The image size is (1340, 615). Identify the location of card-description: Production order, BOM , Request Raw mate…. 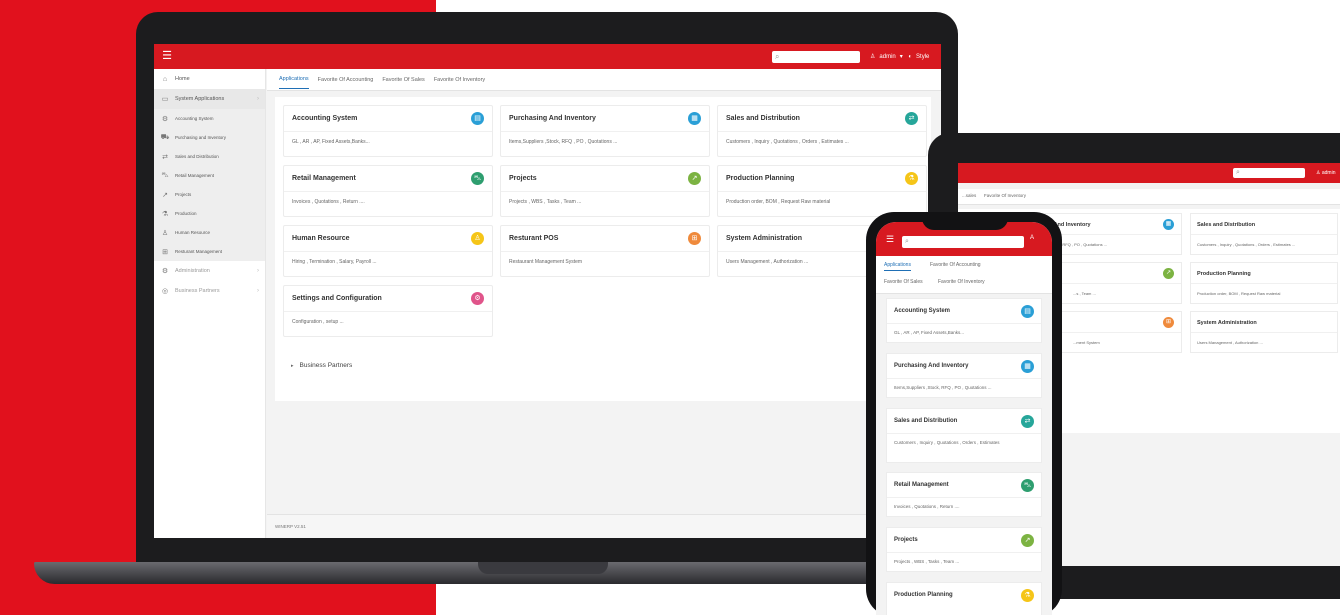
(1239, 293).